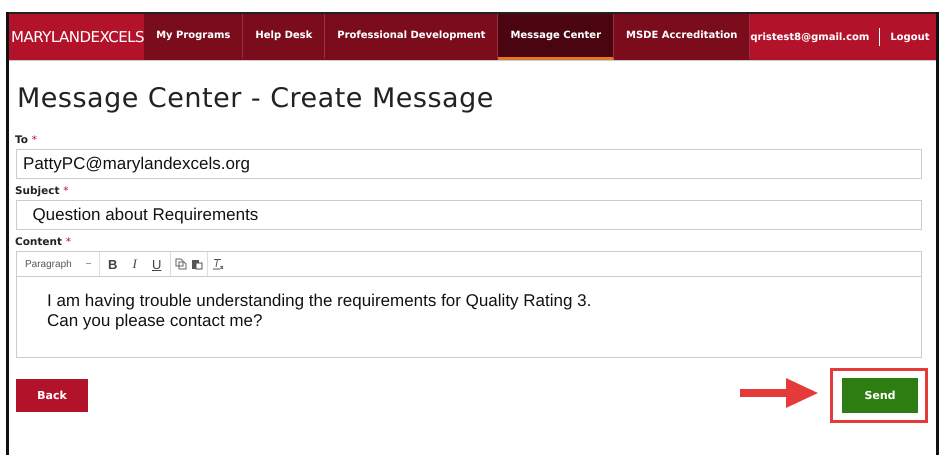 The image size is (943, 455). Describe the element at coordinates (880, 395) in the screenshot. I see `send-button: Send` at that location.